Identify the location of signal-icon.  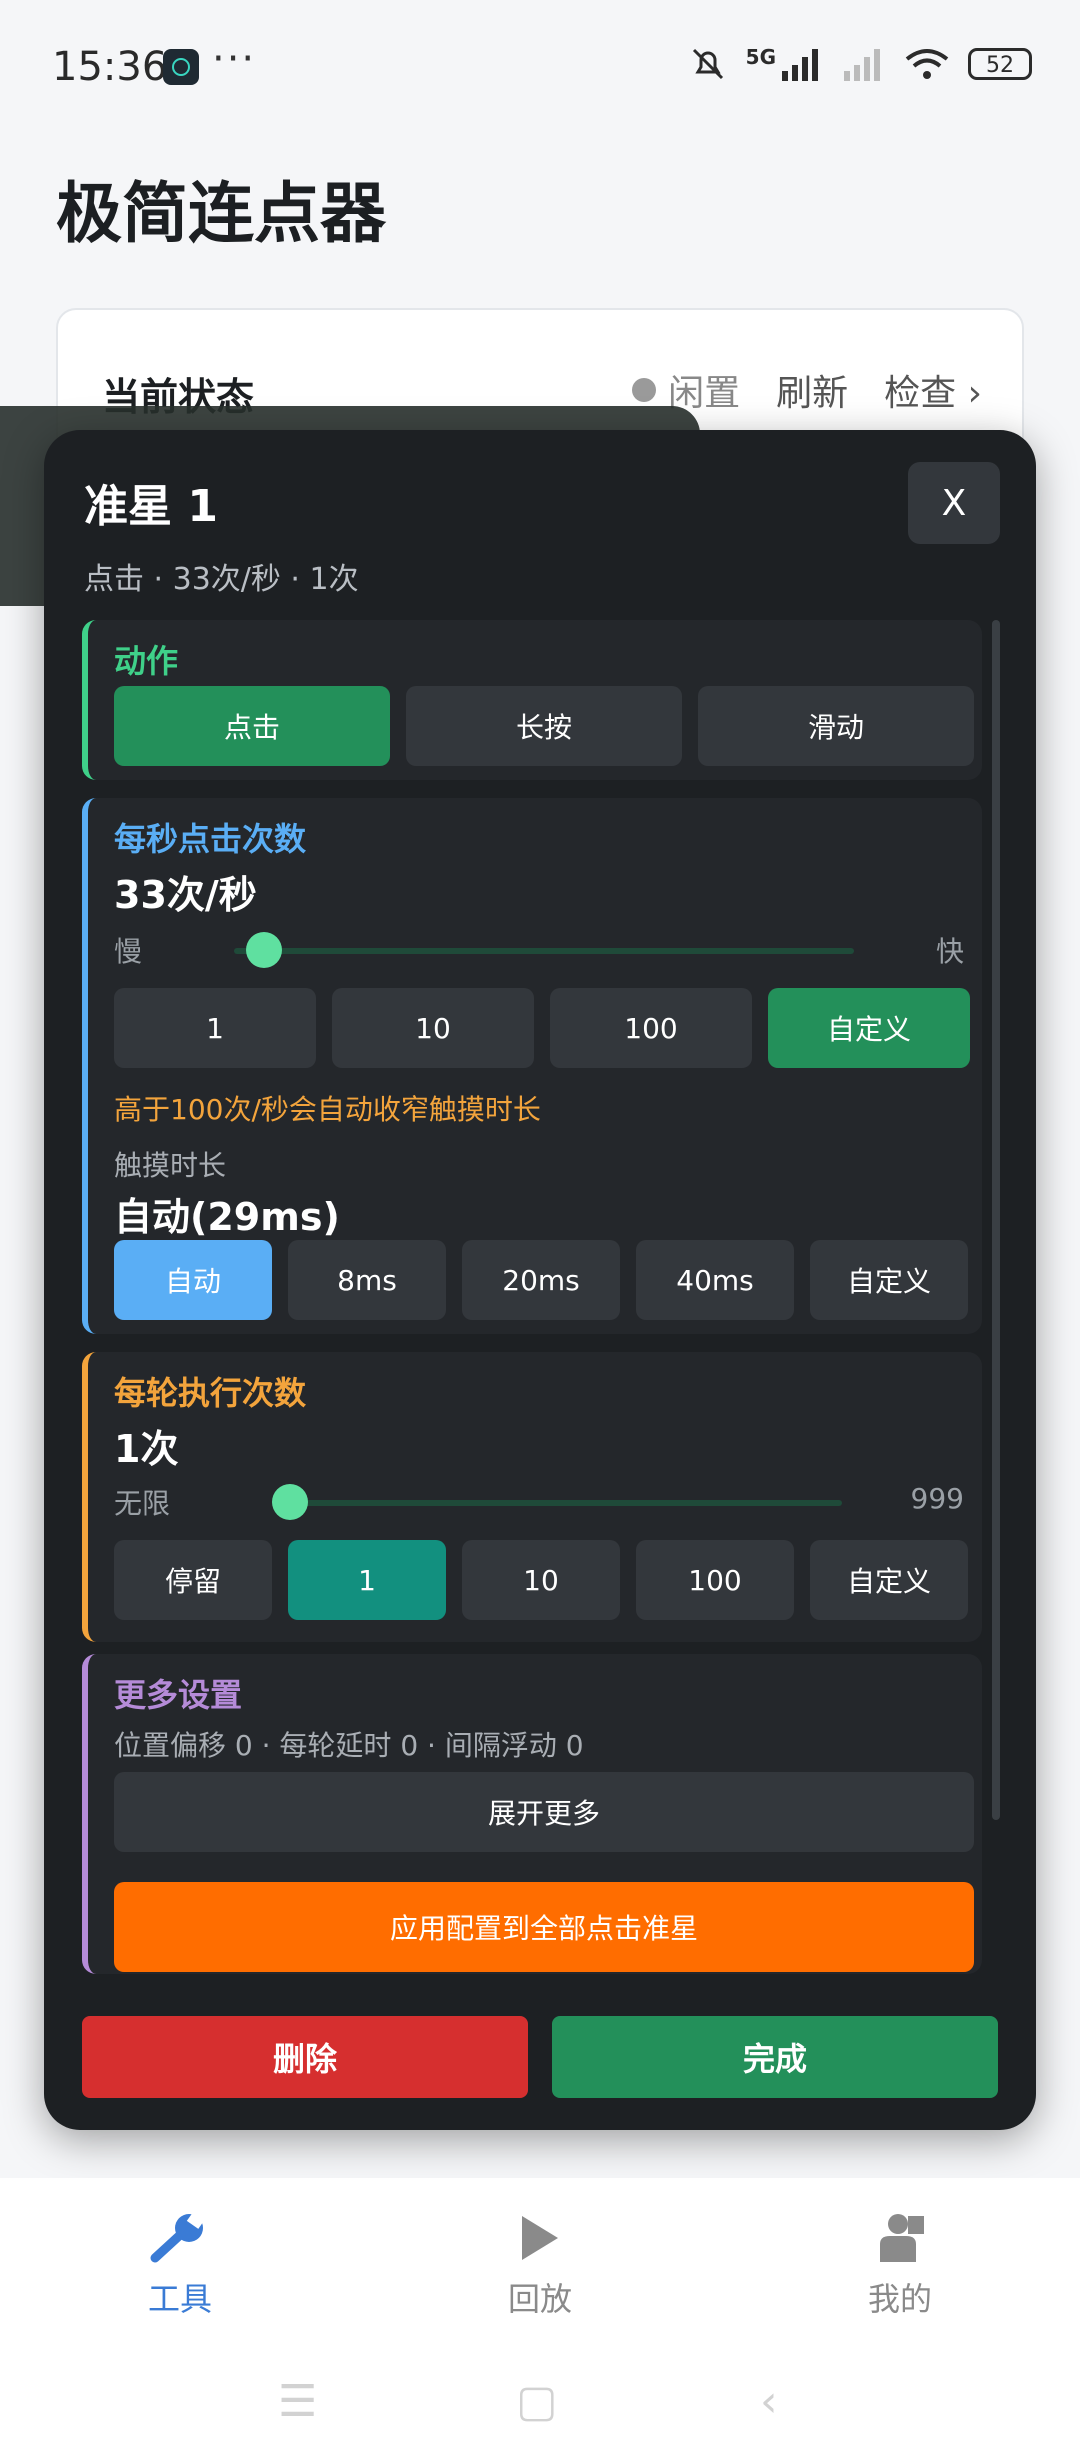
(800, 65).